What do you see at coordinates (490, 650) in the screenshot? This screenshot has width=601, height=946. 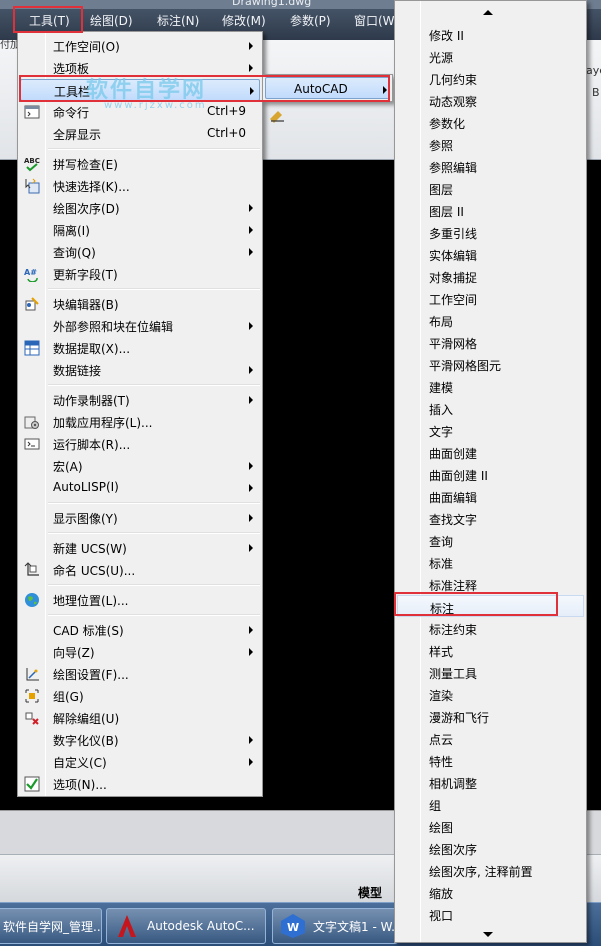 I see `toolbar-list-item: 样式` at bounding box center [490, 650].